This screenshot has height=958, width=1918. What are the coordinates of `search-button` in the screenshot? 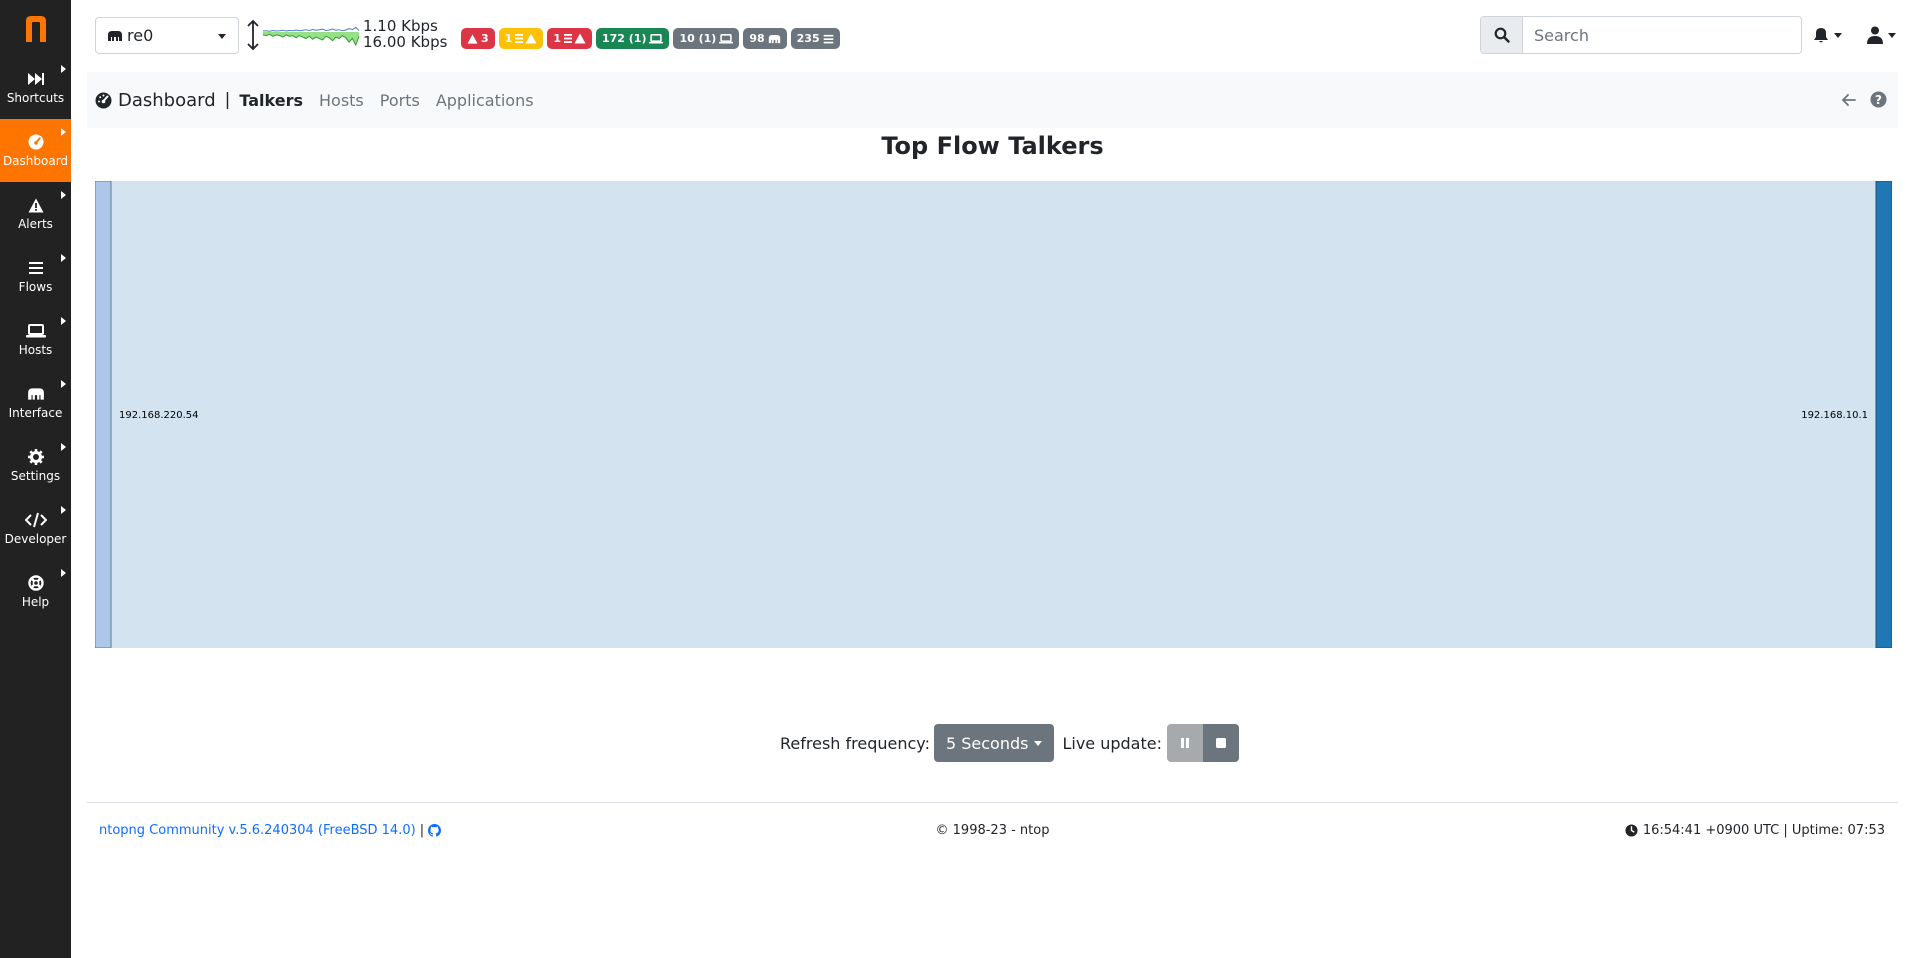 It's located at (1502, 35).